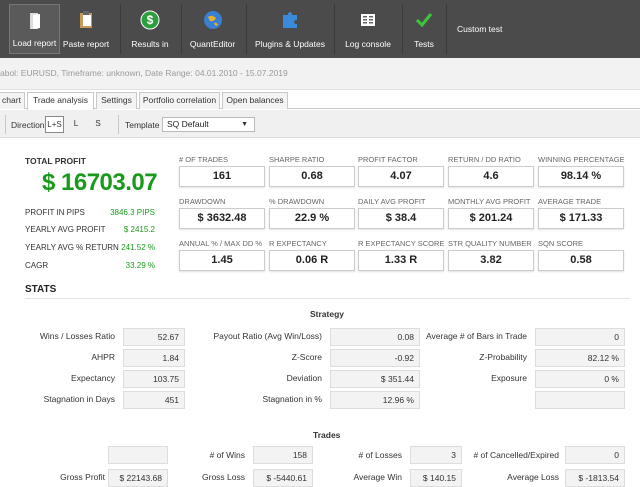  Describe the element at coordinates (436, 478) in the screenshot. I see `stat-value: $ 140.15` at that location.